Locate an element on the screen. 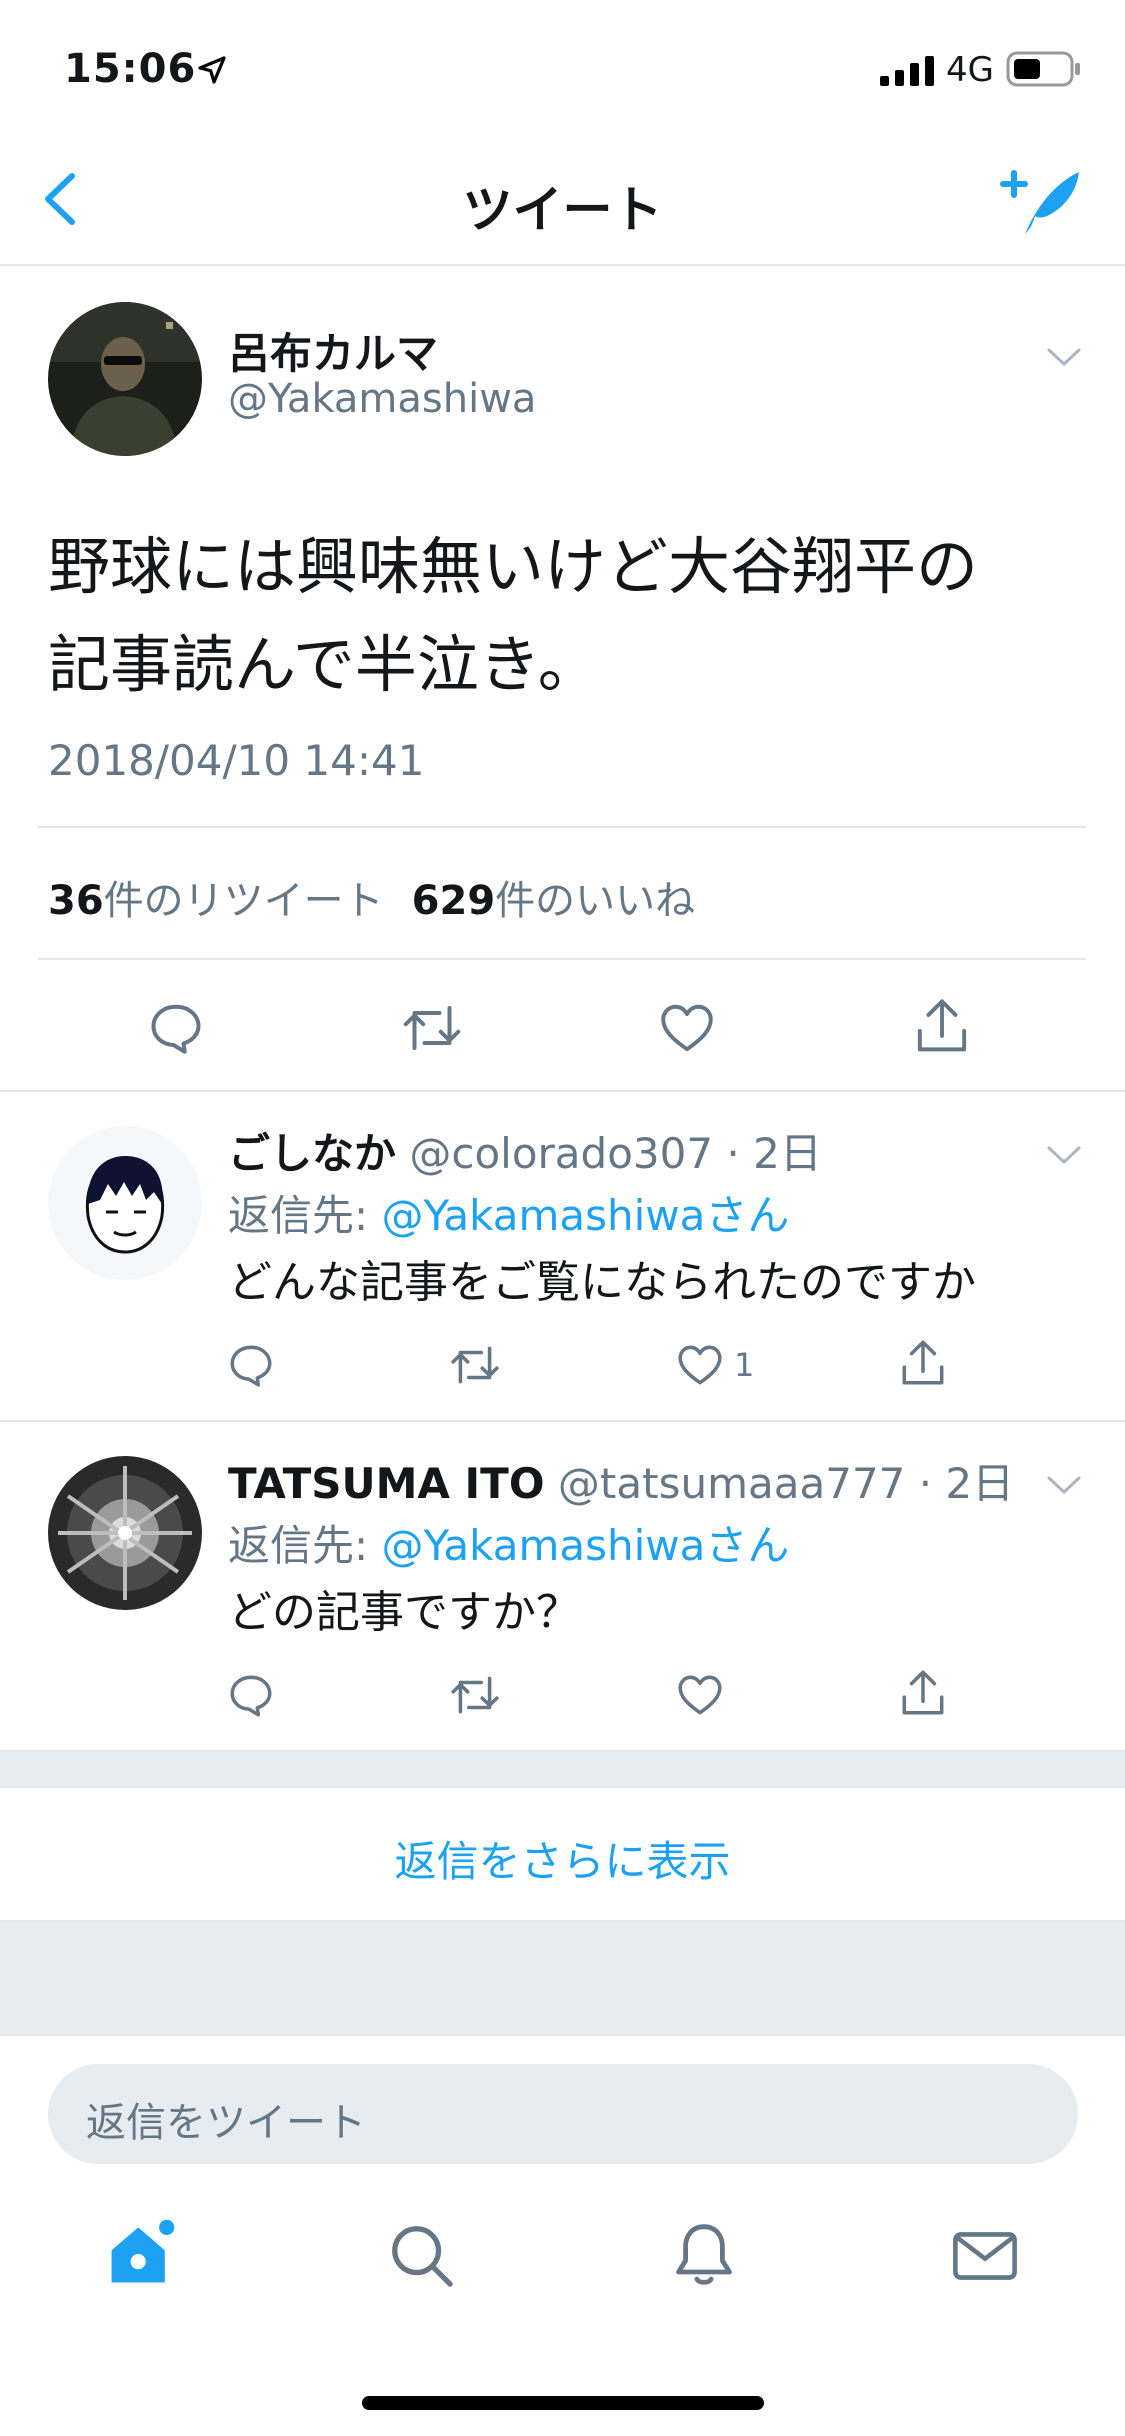 This screenshot has height=2436, width=1125. reply-meta: @colorado307 · 2日 is located at coordinates (615, 1153).